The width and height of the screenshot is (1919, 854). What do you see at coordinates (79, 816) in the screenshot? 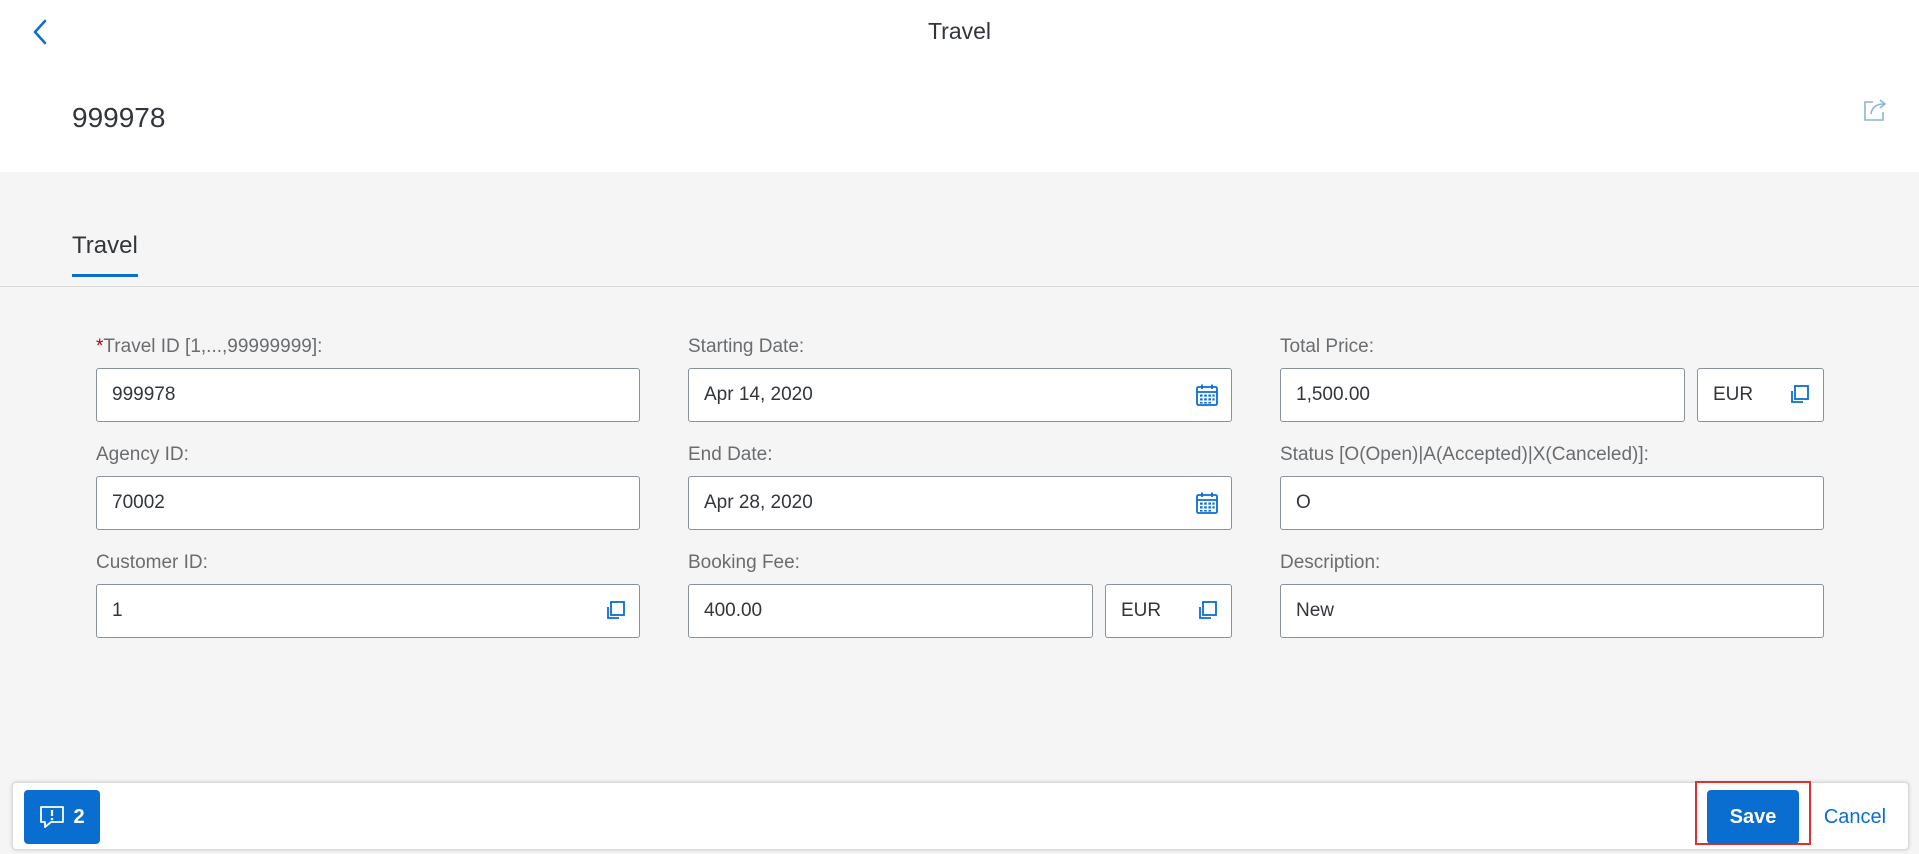
I see `message-count: 2` at bounding box center [79, 816].